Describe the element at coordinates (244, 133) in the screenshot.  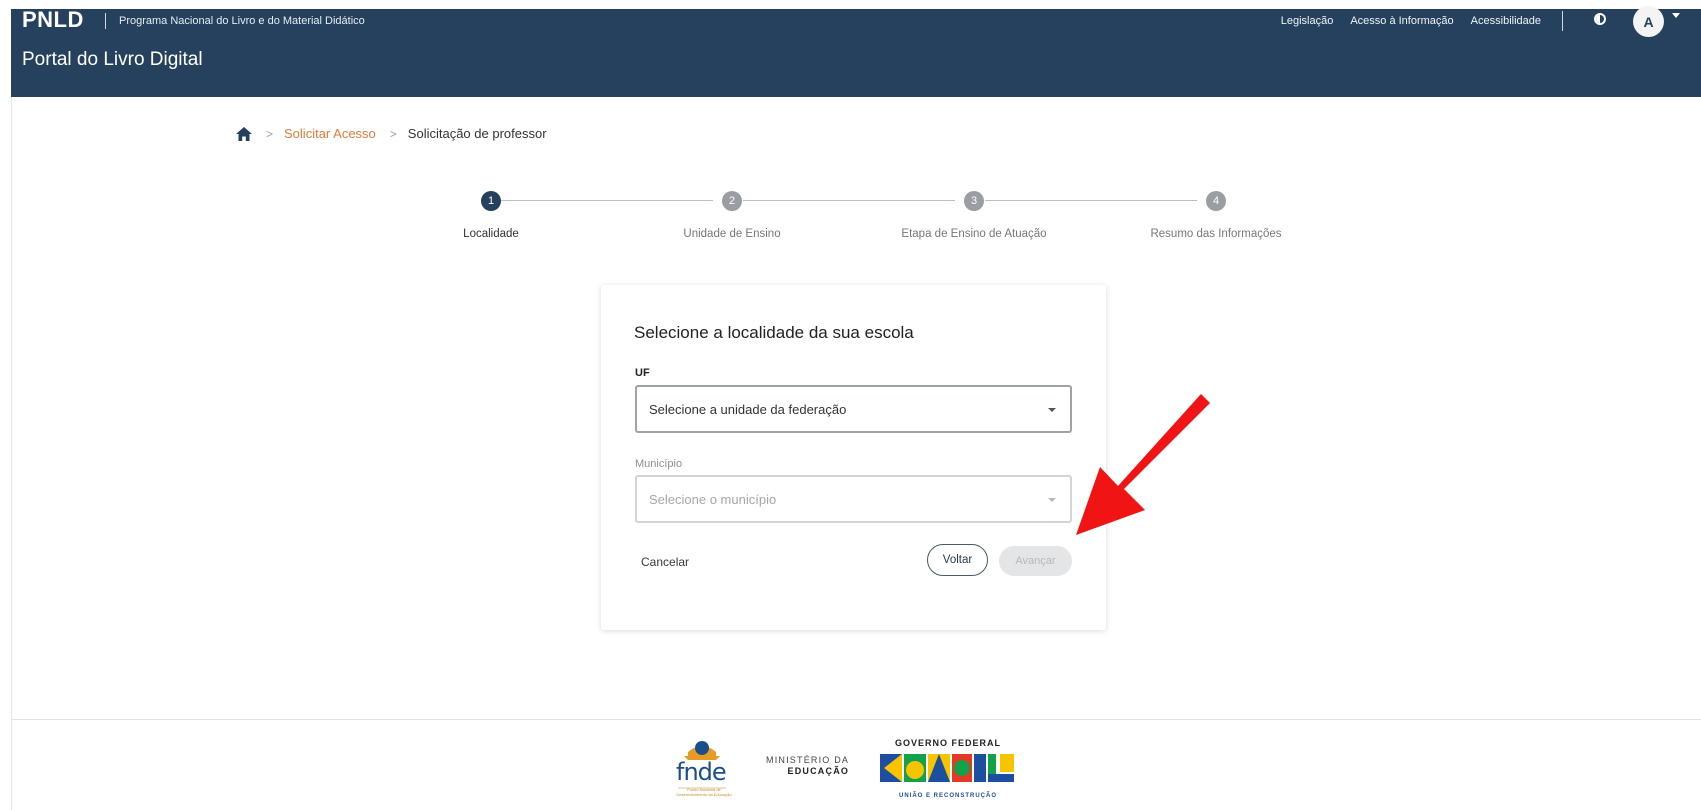
I see `home-icon` at that location.